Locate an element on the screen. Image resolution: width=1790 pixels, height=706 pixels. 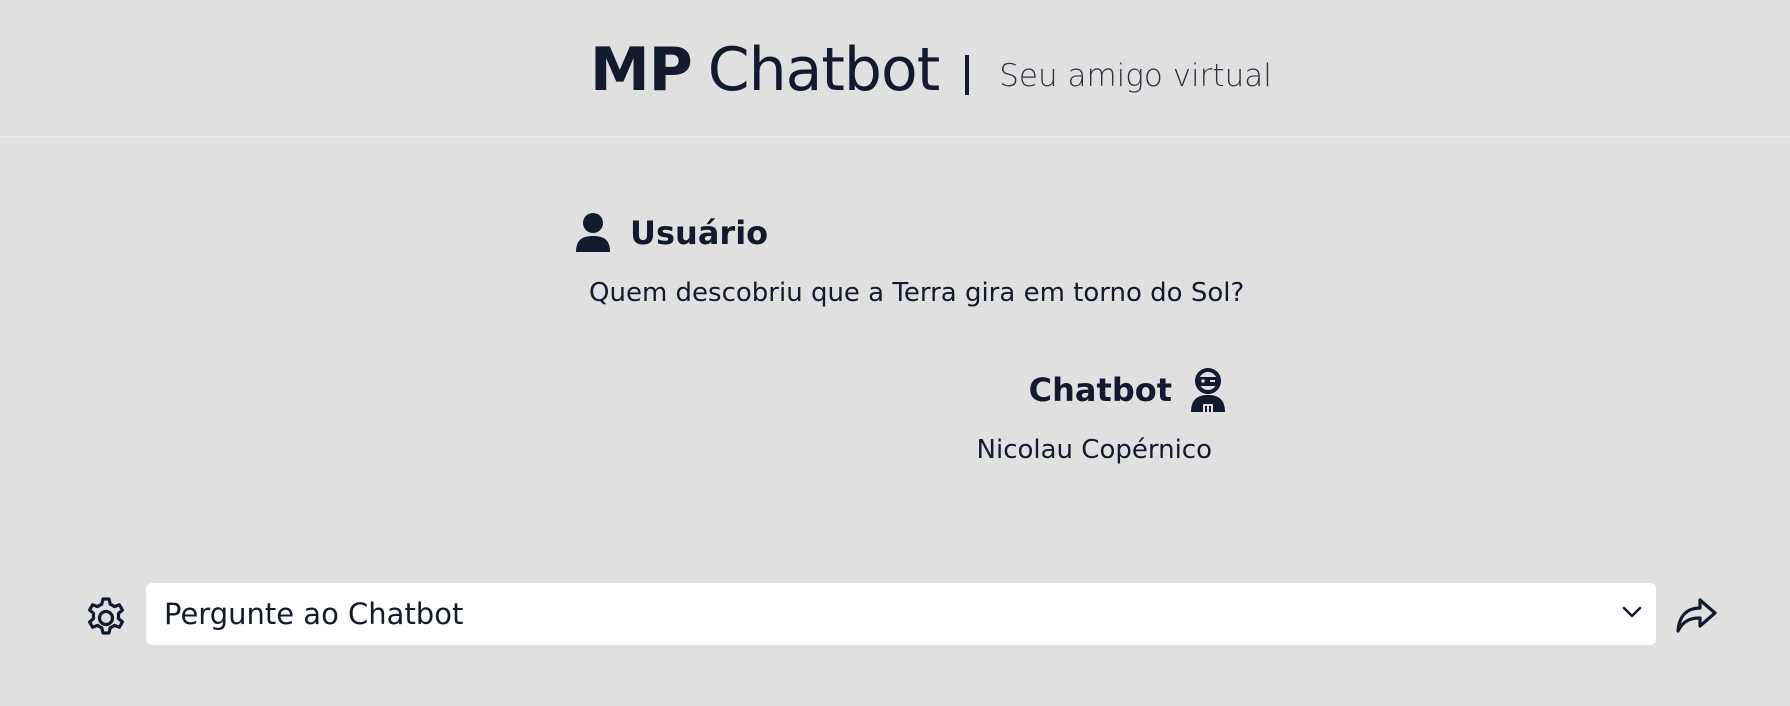
chat-input-box is located at coordinates (901, 614).